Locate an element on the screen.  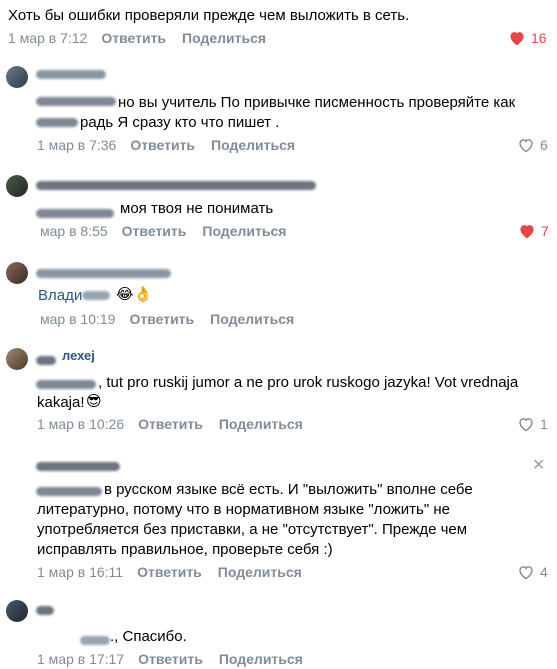
comment-time: 1 мар в 16:11 is located at coordinates (80, 572).